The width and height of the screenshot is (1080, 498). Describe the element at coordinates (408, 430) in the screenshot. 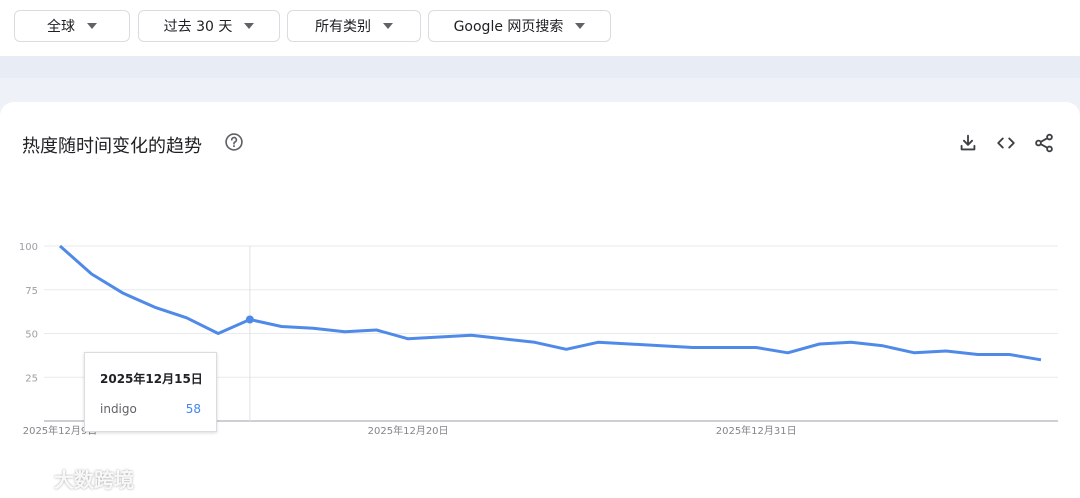

I see `x-tick-label: 2025年12月20日` at that location.